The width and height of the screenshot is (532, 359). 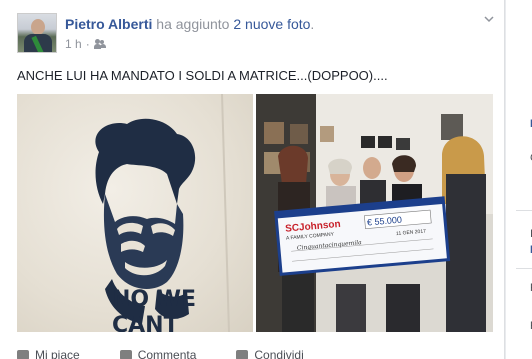 I want to click on post-actions: Mi piace Commenta Condividi, so click(x=160, y=353).